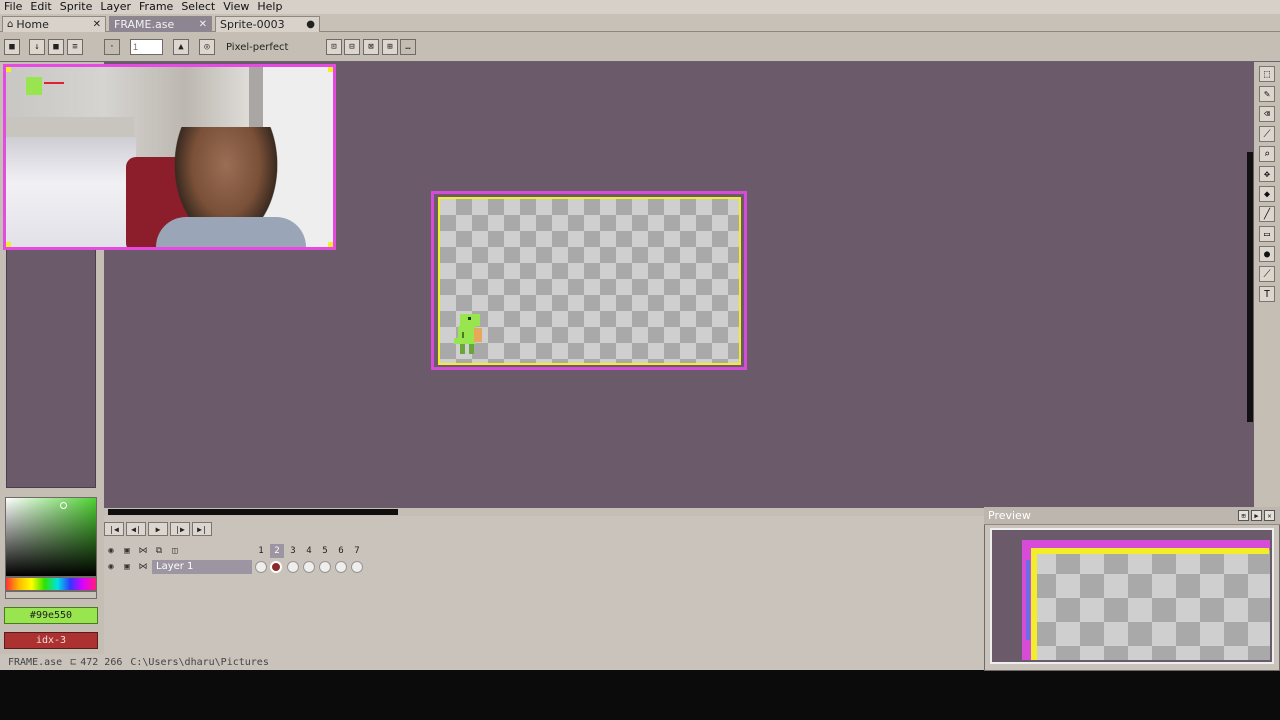 Image resolution: width=1280 pixels, height=720 pixels. I want to click on home-icon: ⌂, so click(10, 24).